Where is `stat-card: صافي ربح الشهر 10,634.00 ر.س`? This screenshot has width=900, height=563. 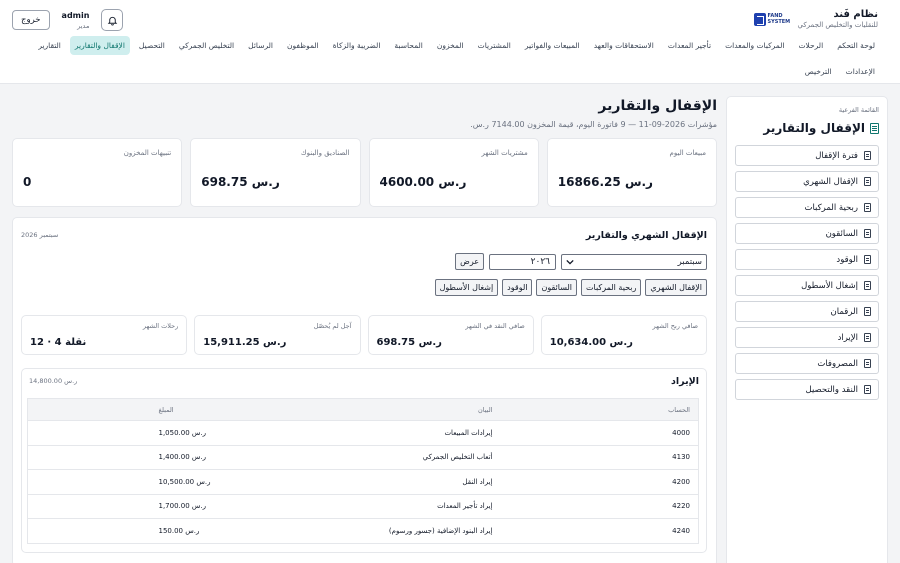
stat-card: صافي ربح الشهر 10,634.00 ر.س is located at coordinates (623, 335).